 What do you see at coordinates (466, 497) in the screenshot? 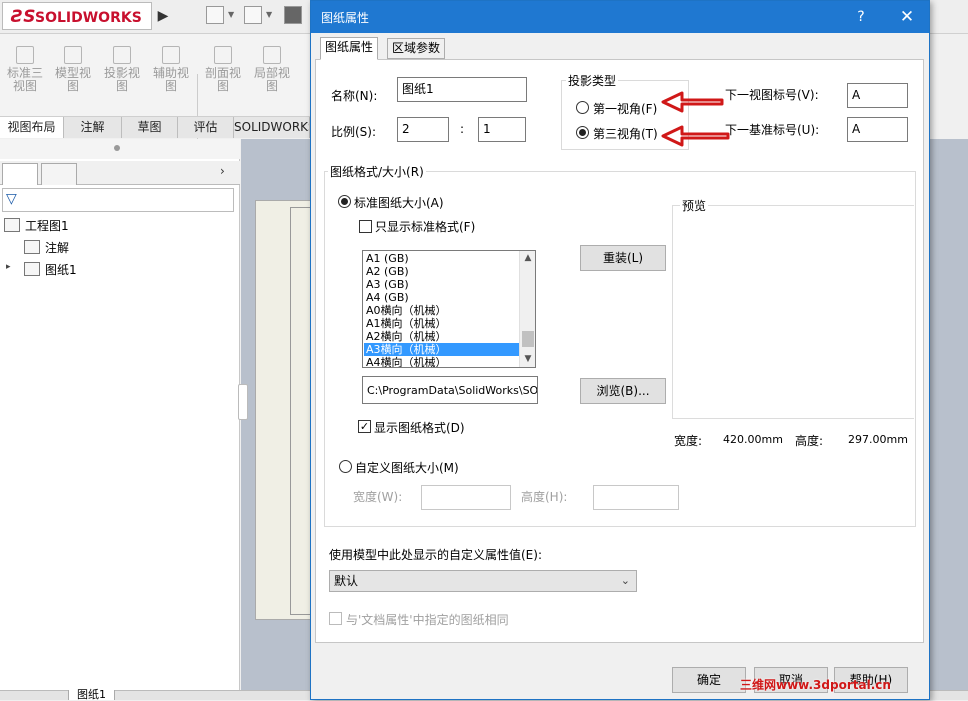
I see `custom-width-input` at bounding box center [466, 497].